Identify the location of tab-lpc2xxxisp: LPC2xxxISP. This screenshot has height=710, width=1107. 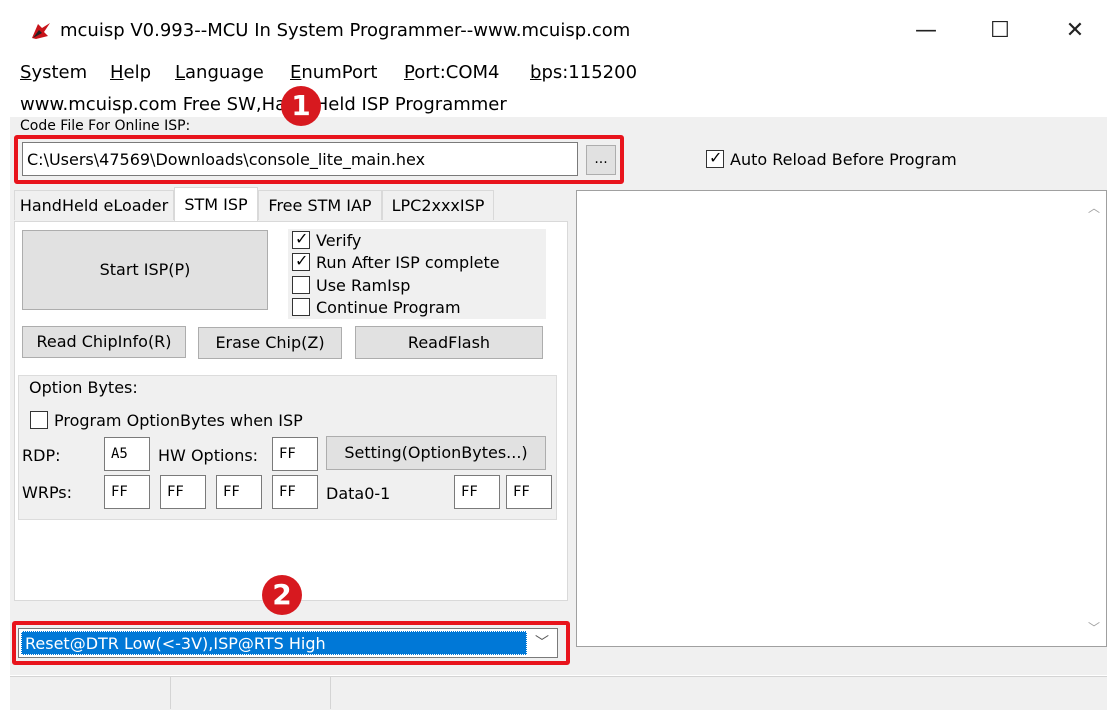
(438, 205).